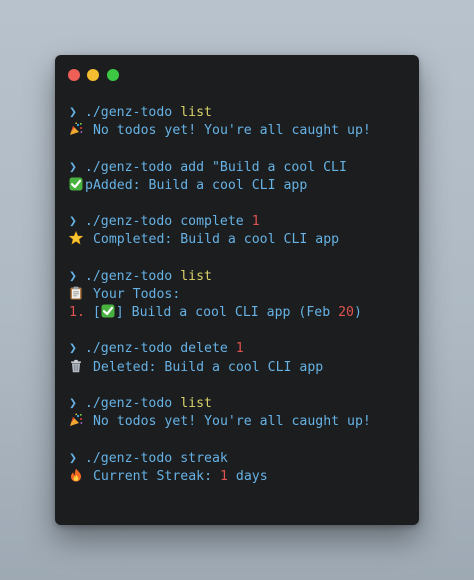  What do you see at coordinates (212, 222) in the screenshot?
I see `command-argument: complete` at bounding box center [212, 222].